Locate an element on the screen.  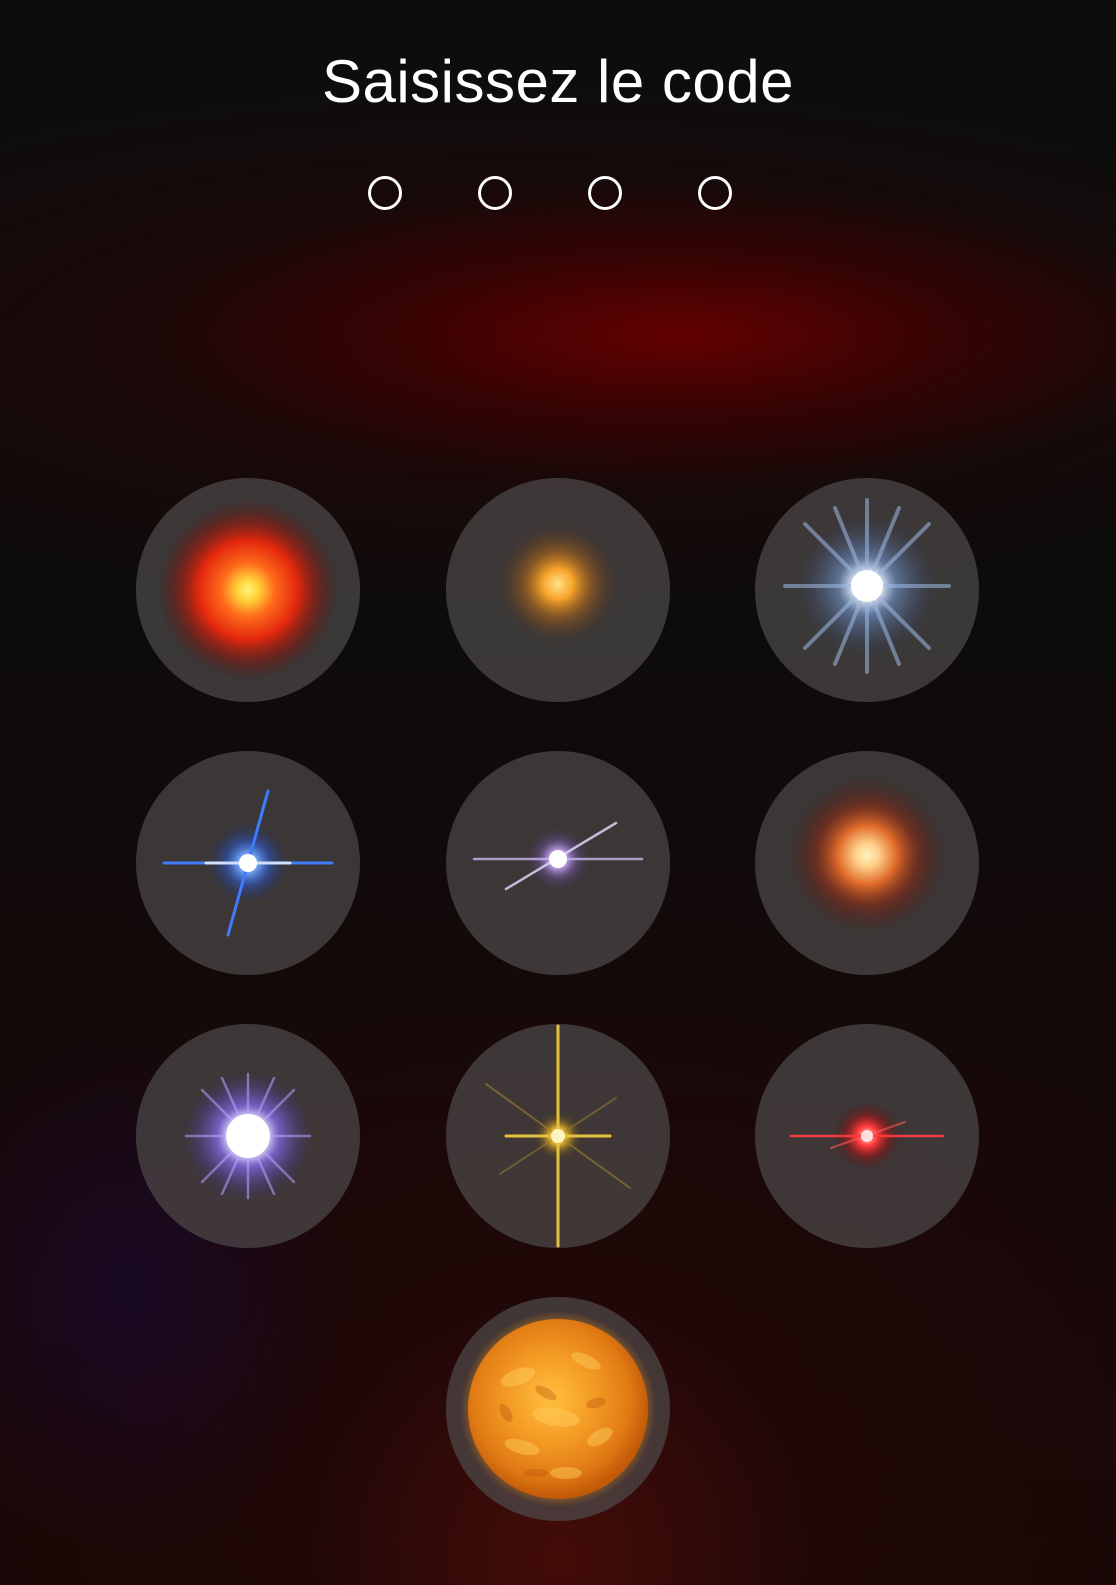
key-2: 2 is located at coordinates (558, 590).